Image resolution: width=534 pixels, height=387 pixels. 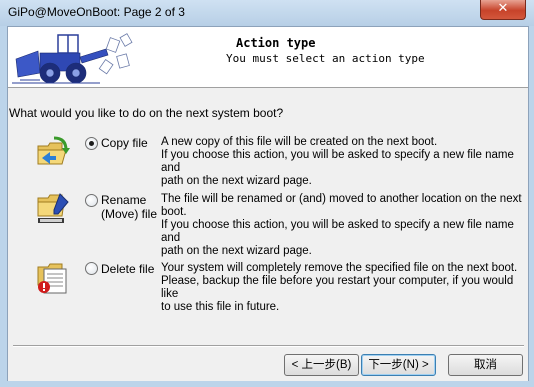 I want to click on header-title: Action type, so click(x=276, y=43).